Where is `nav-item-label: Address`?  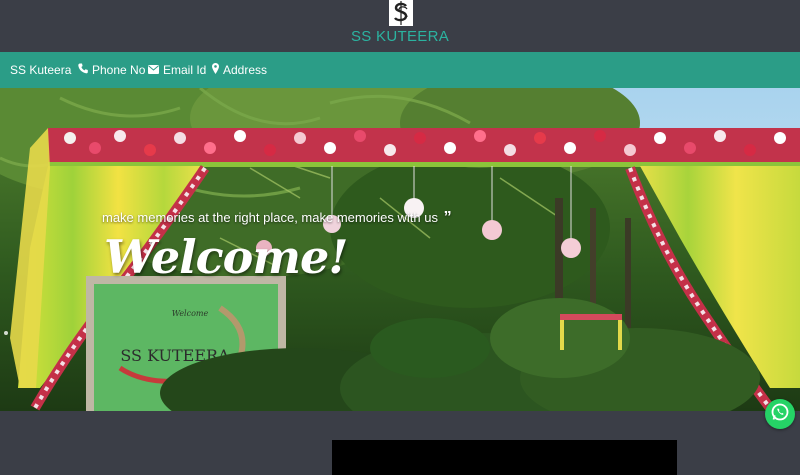 nav-item-label: Address is located at coordinates (245, 70).